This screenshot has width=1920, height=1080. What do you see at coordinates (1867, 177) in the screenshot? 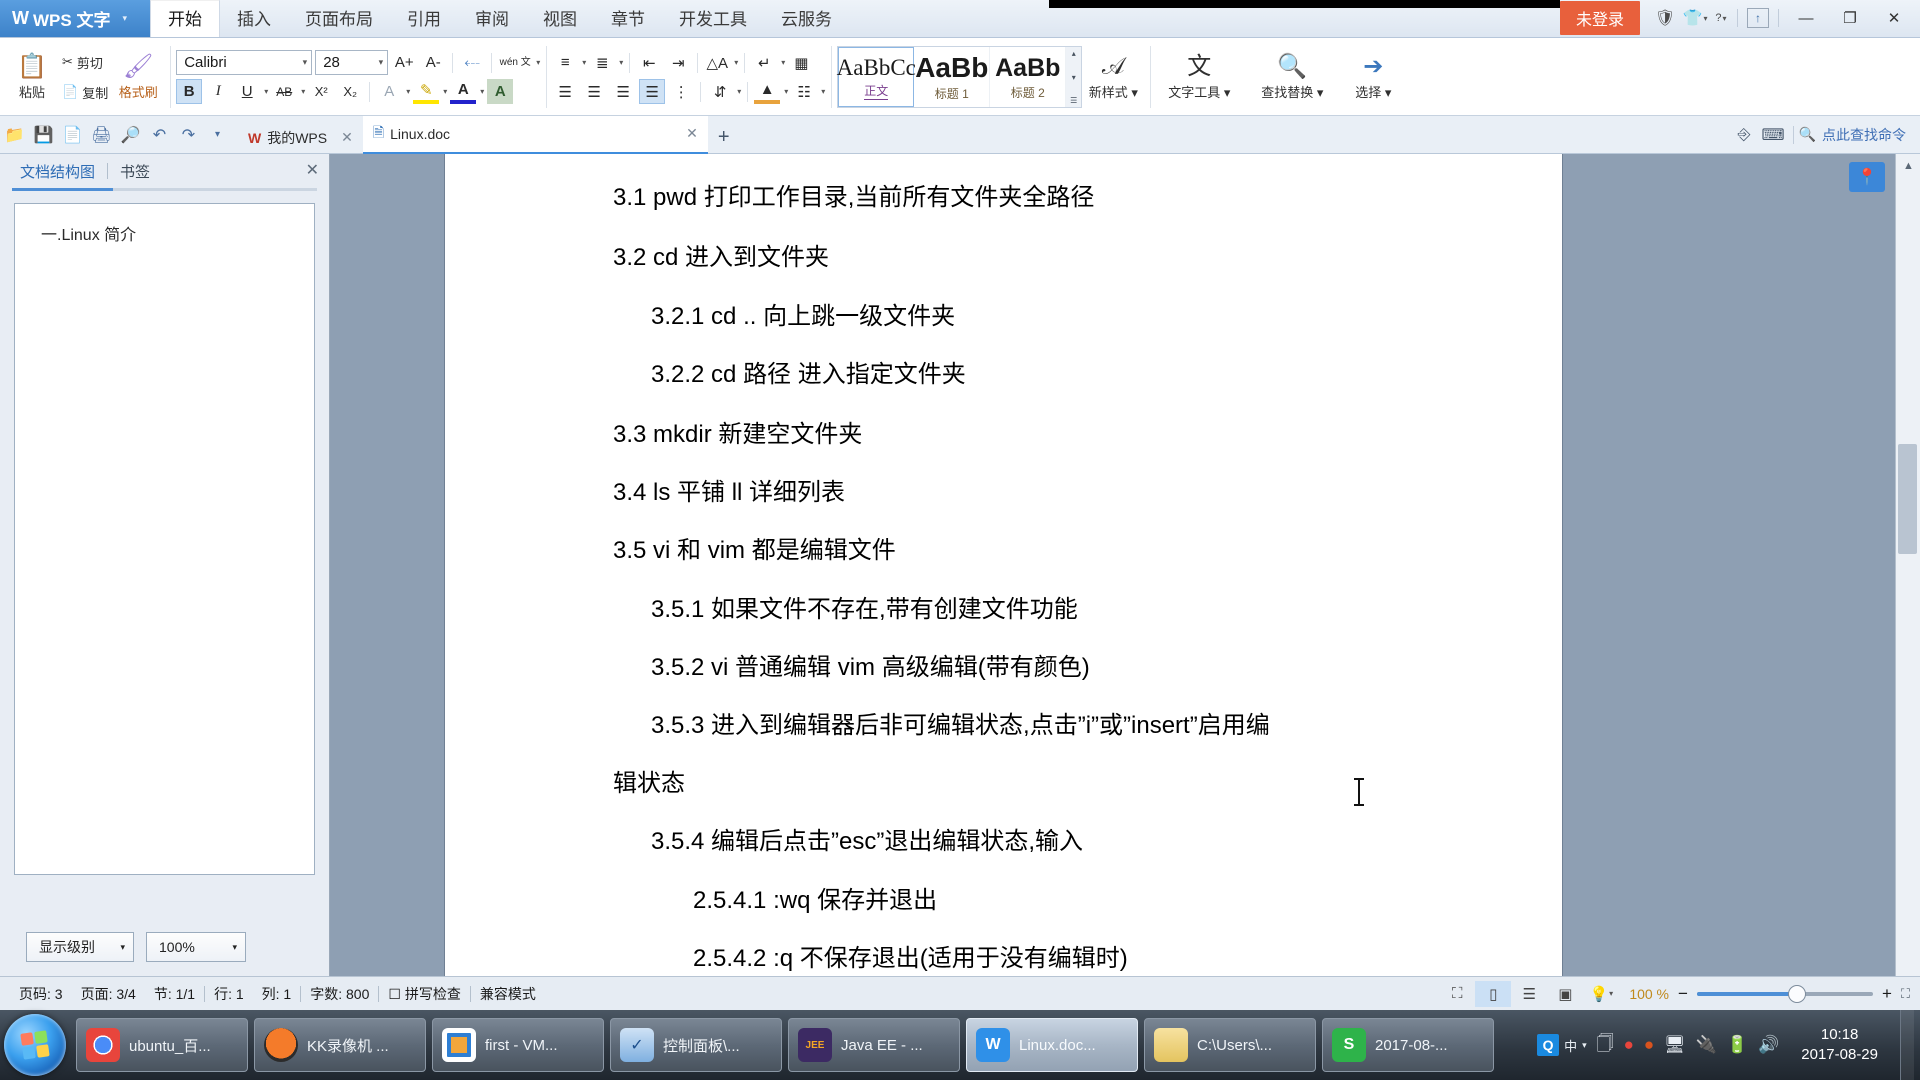
I see `location-pin-icon: 📍` at bounding box center [1867, 177].